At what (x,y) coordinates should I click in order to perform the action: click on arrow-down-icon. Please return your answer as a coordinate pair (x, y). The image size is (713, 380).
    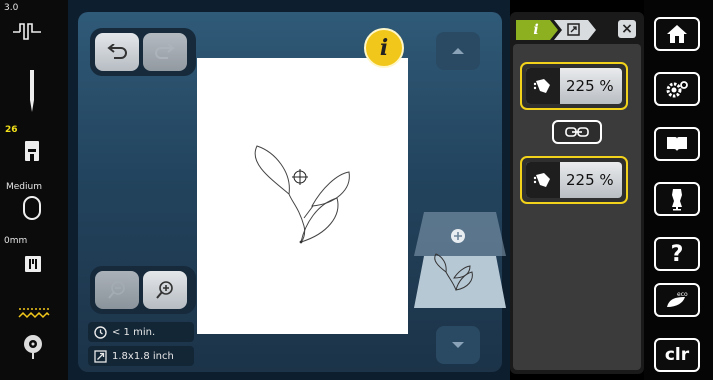
    Looking at the image, I should click on (458, 345).